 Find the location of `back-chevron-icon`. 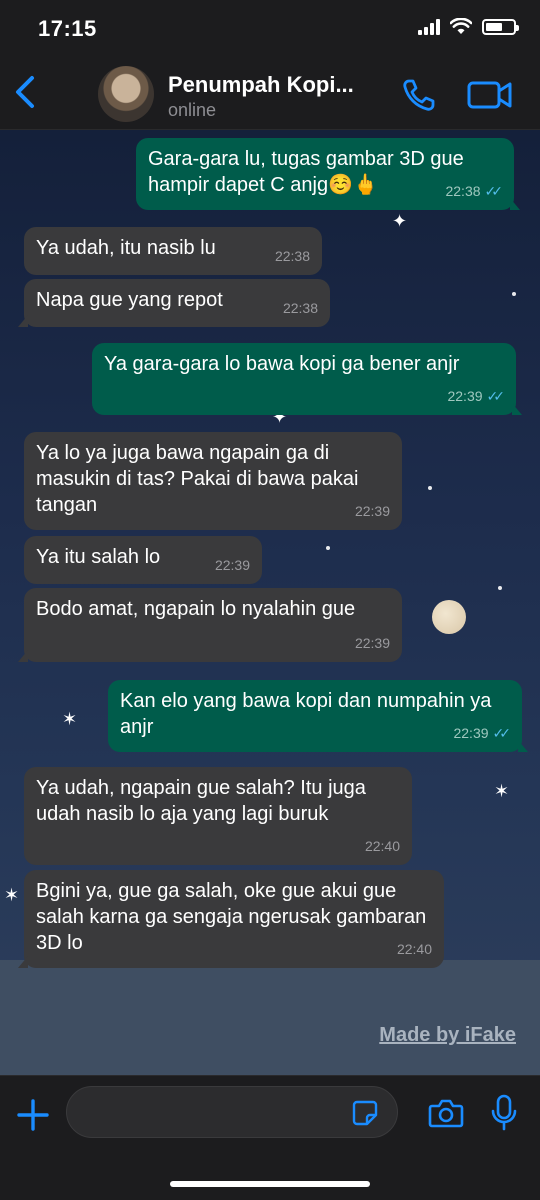

back-chevron-icon is located at coordinates (27, 92).